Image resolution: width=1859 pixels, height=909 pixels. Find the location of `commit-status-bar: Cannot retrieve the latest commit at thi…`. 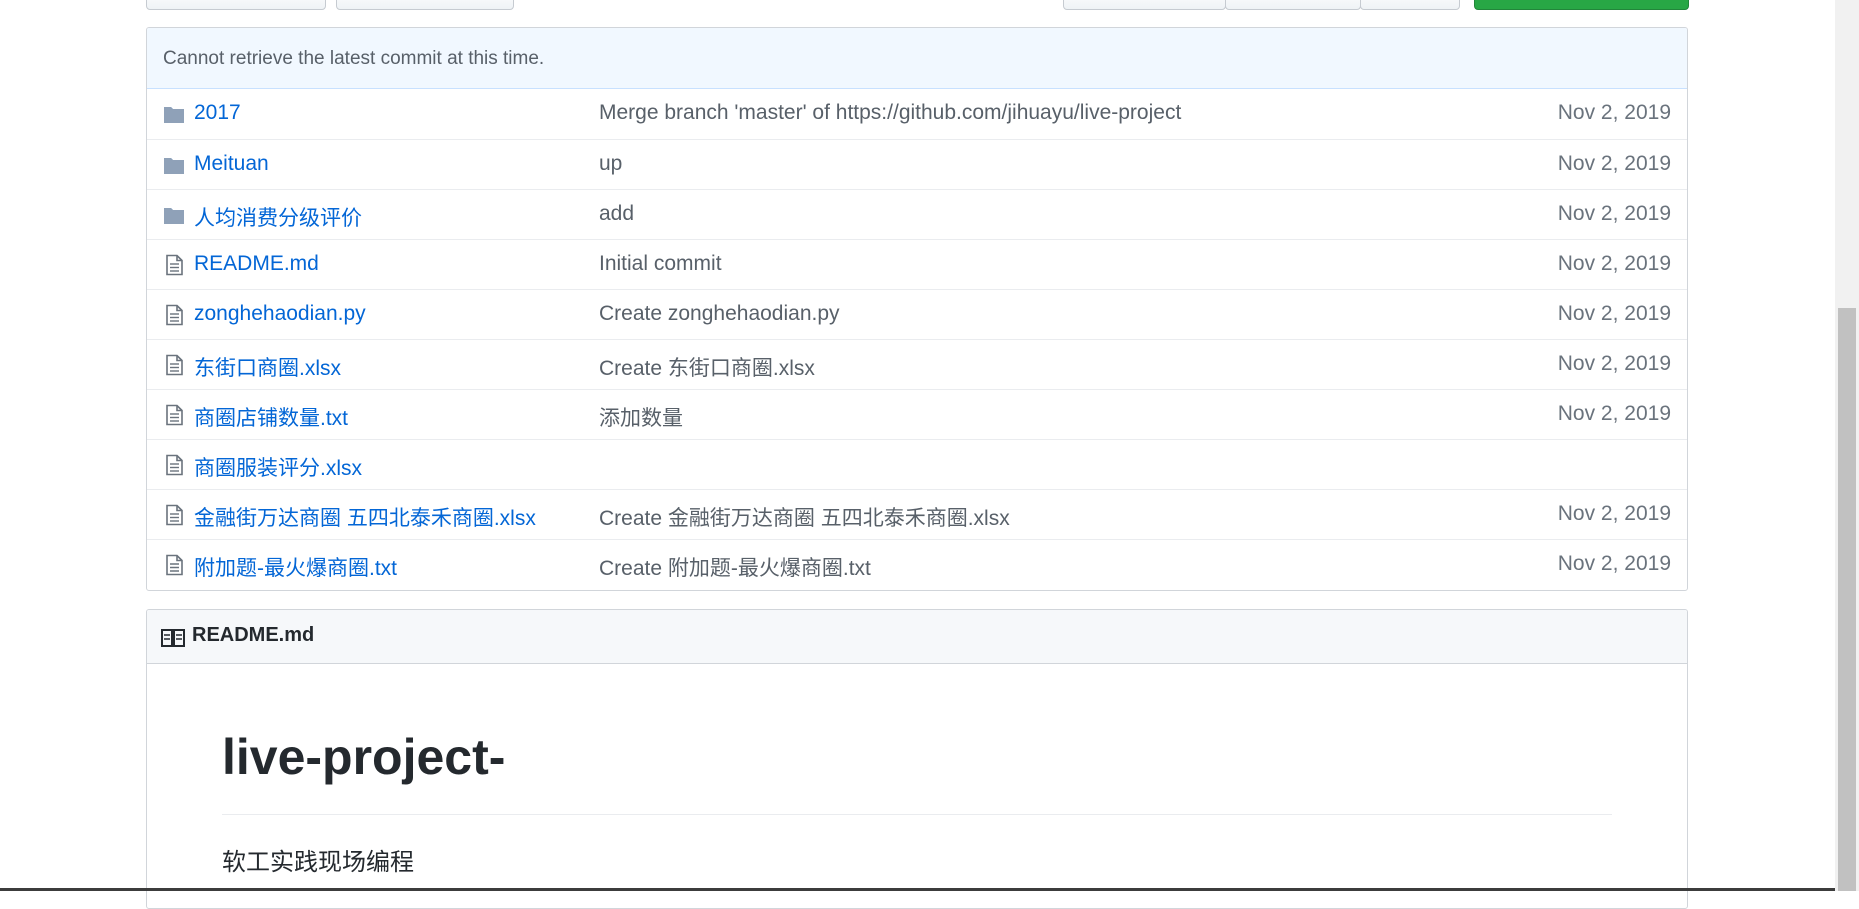

commit-status-bar: Cannot retrieve the latest commit at thi… is located at coordinates (917, 58).